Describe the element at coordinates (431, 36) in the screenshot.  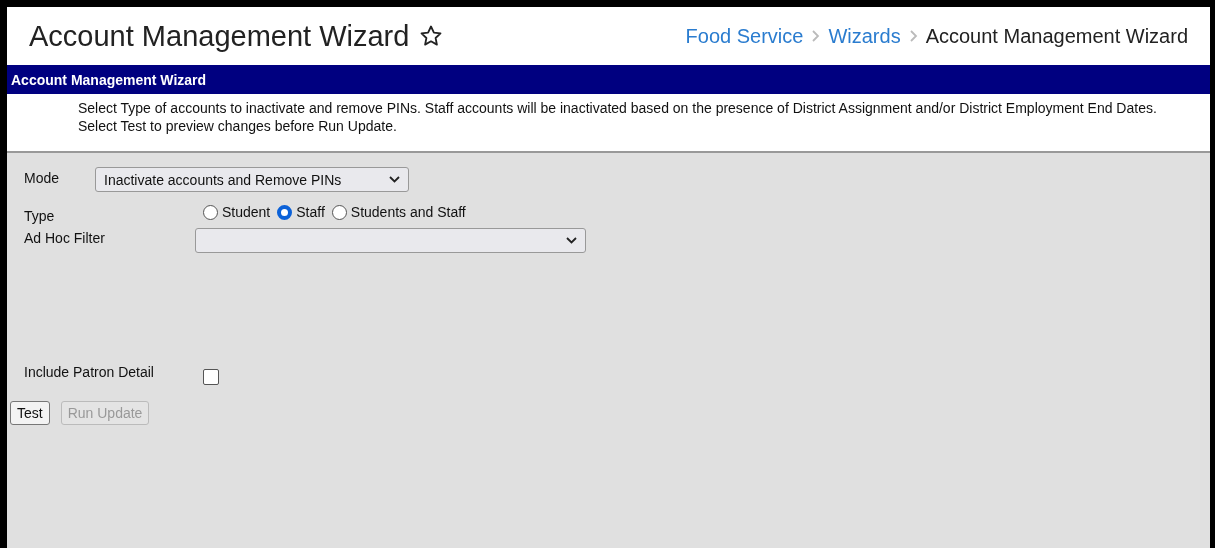
I see `star-icon` at that location.